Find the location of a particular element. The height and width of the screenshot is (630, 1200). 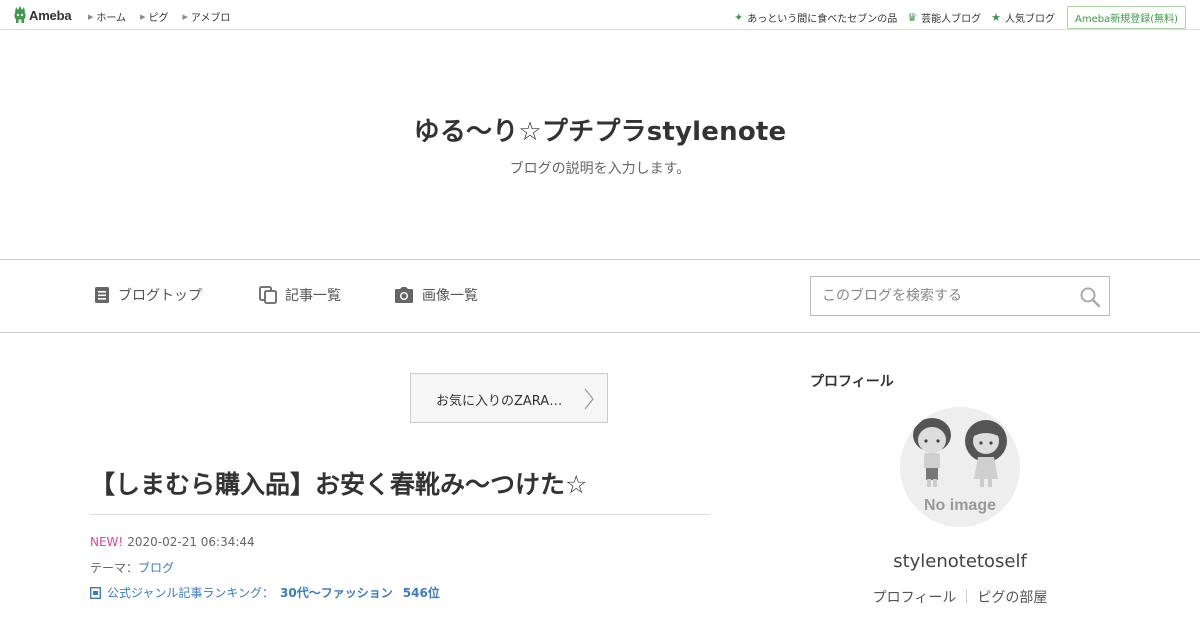

global-nav-home: ▶ ホーム is located at coordinates (107, 17).